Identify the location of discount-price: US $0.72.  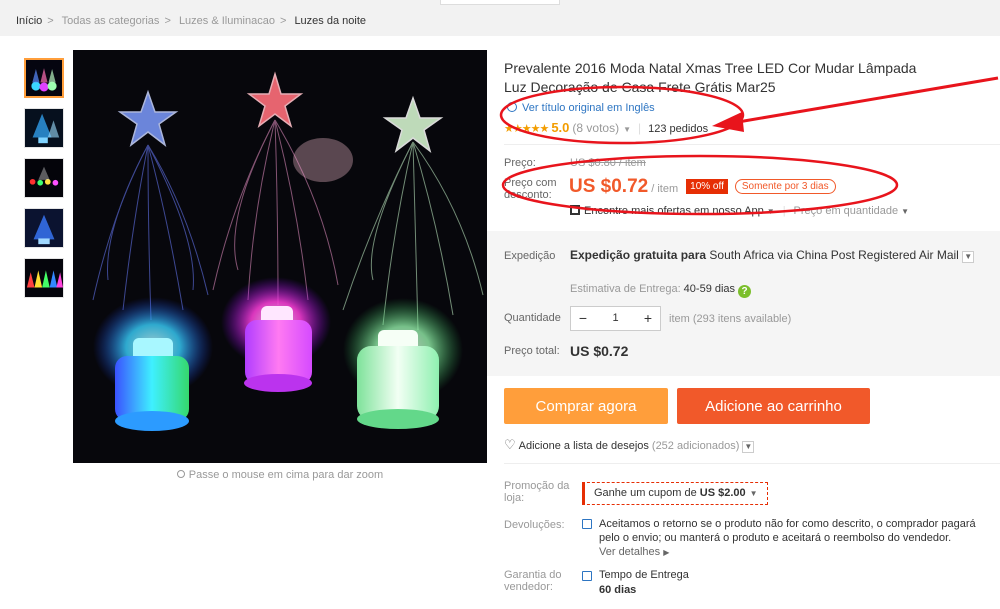
(609, 186).